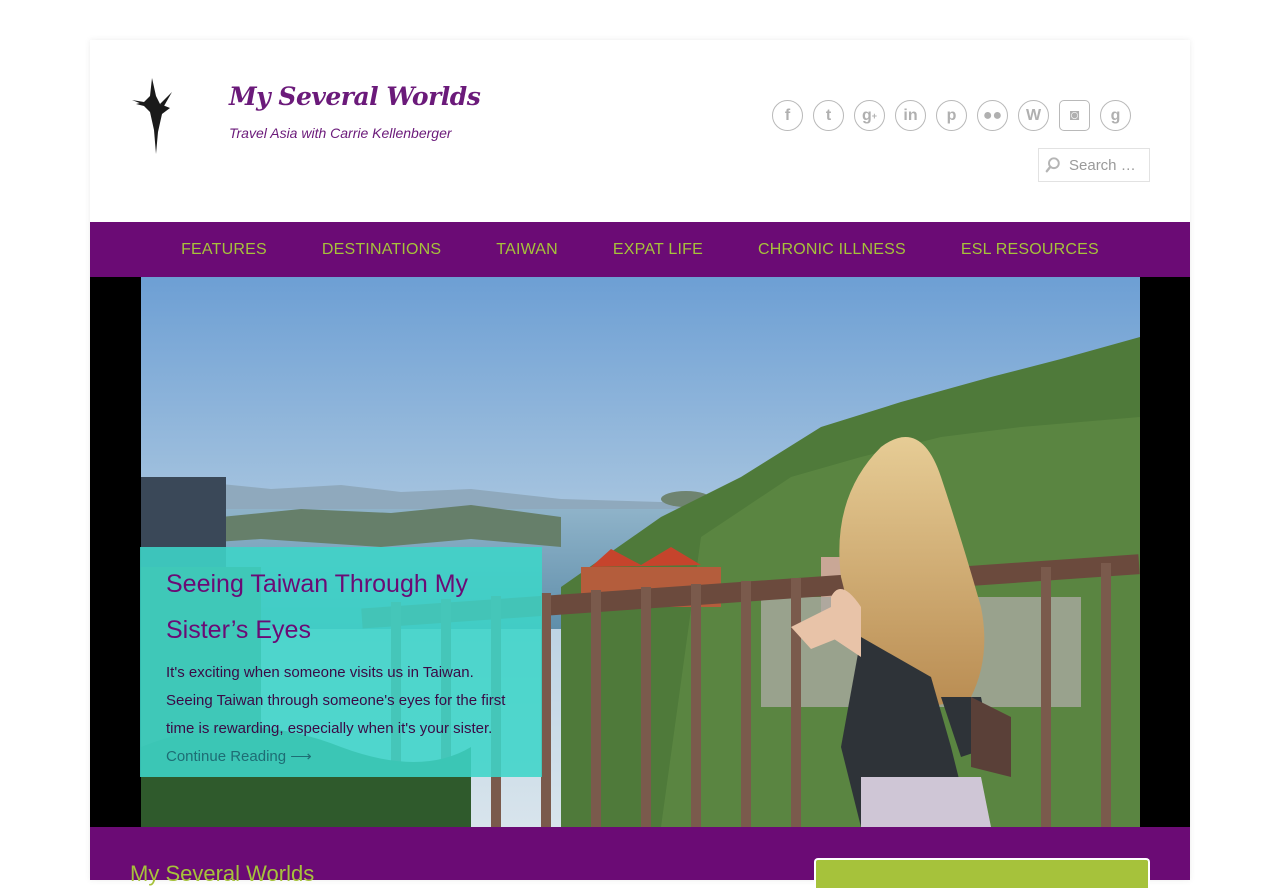 Image resolution: width=1280 pixels, height=888 pixels. I want to click on search-input, so click(1108, 165).